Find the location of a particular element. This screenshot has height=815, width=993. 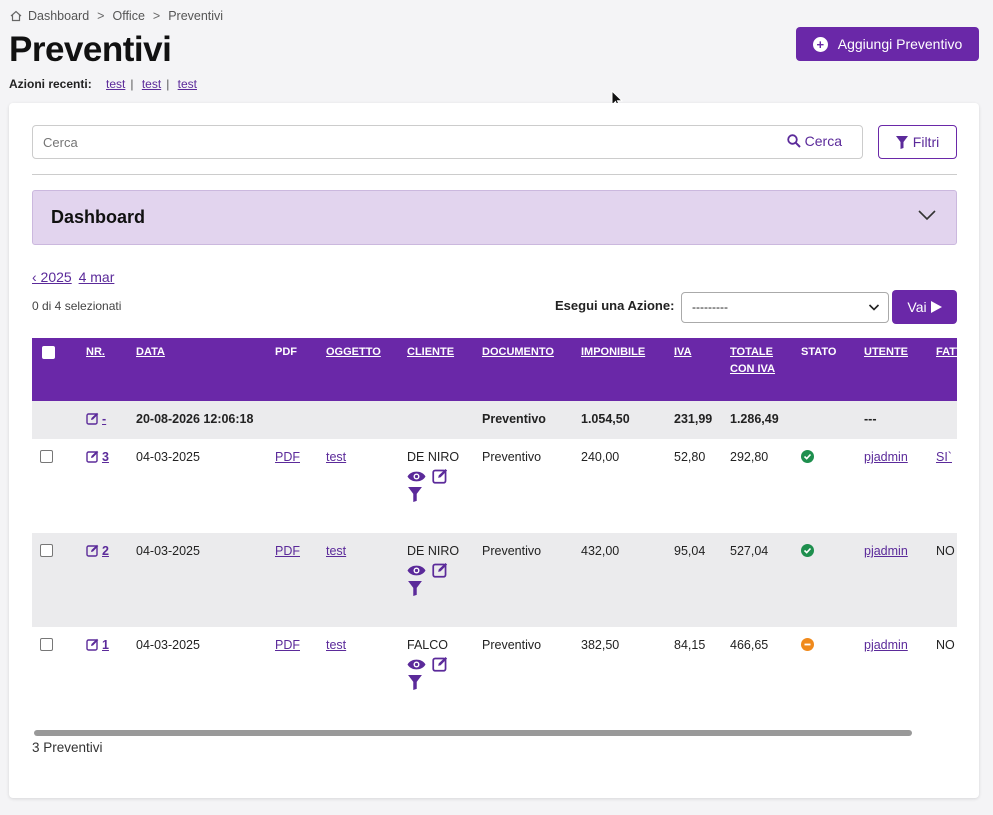

action-select: --------- is located at coordinates (785, 307).